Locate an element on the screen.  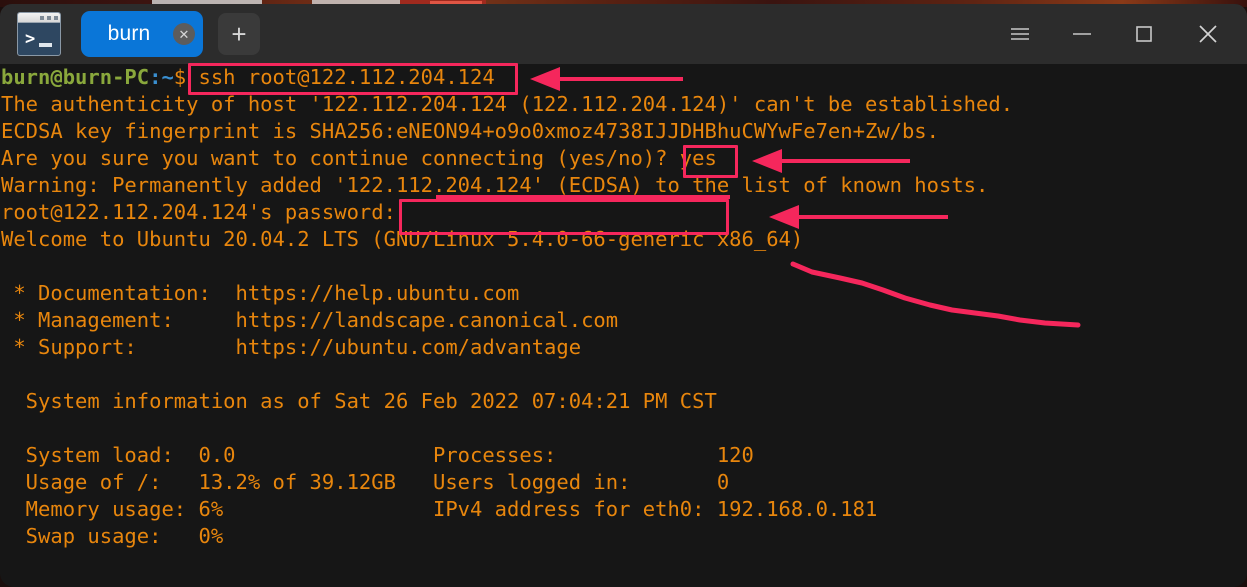
close-icon is located at coordinates (1208, 34).